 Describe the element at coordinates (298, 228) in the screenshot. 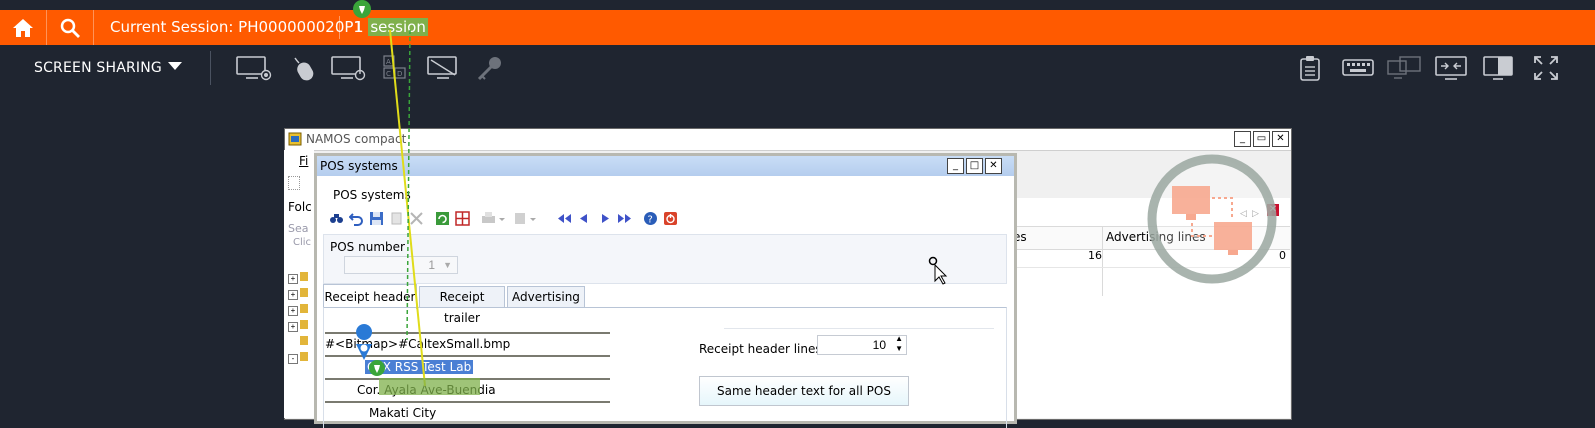

I see `namos-search-field: Sea` at that location.